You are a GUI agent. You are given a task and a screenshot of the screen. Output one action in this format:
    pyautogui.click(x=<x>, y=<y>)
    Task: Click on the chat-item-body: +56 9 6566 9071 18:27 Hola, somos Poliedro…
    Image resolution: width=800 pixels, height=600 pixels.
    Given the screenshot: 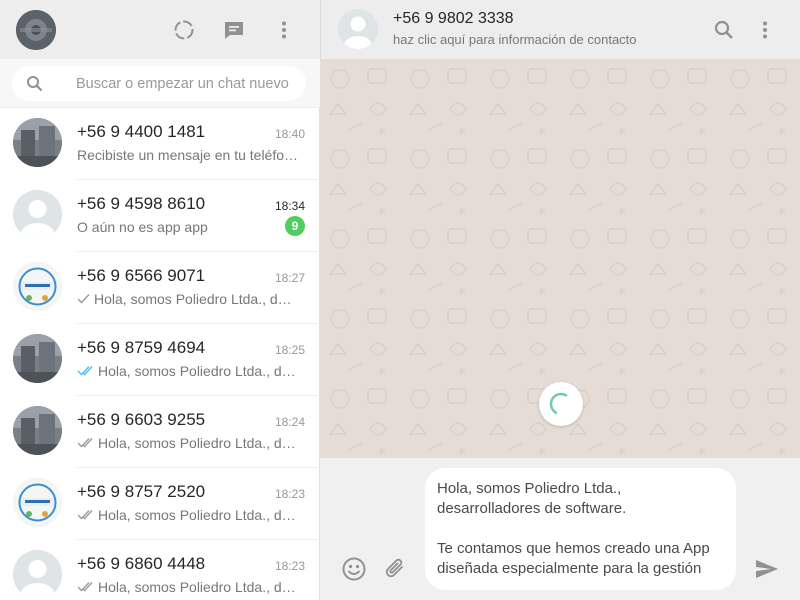 What is the action you would take?
    pyautogui.click(x=198, y=288)
    